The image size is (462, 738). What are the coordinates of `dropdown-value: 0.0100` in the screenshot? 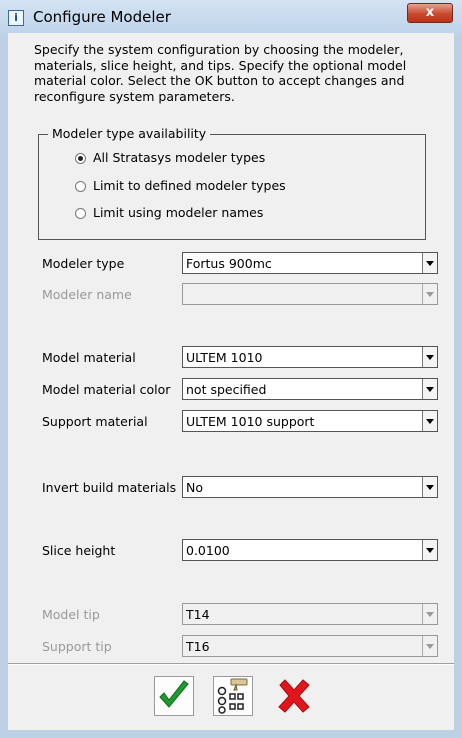 It's located at (208, 550).